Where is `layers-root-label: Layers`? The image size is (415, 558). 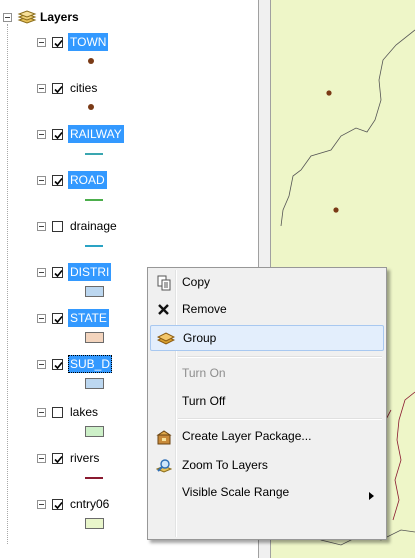 layers-root-label: Layers is located at coordinates (59, 17).